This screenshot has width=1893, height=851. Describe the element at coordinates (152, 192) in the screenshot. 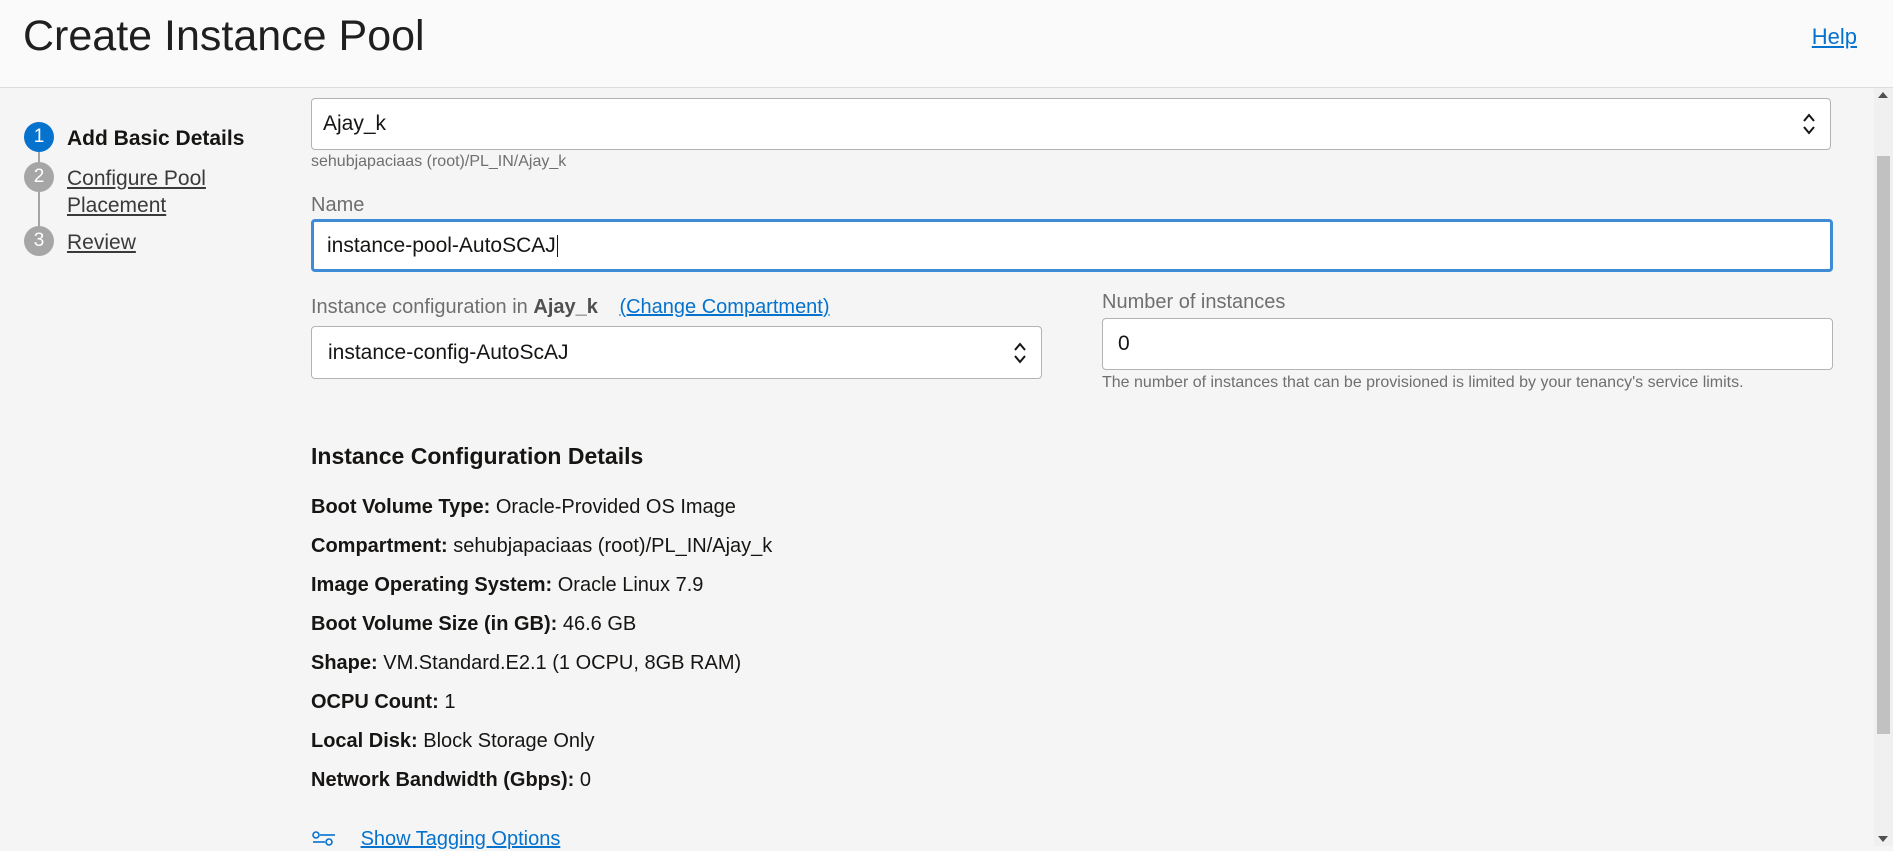

I see `step-2-label: Configure Pool Placement` at that location.